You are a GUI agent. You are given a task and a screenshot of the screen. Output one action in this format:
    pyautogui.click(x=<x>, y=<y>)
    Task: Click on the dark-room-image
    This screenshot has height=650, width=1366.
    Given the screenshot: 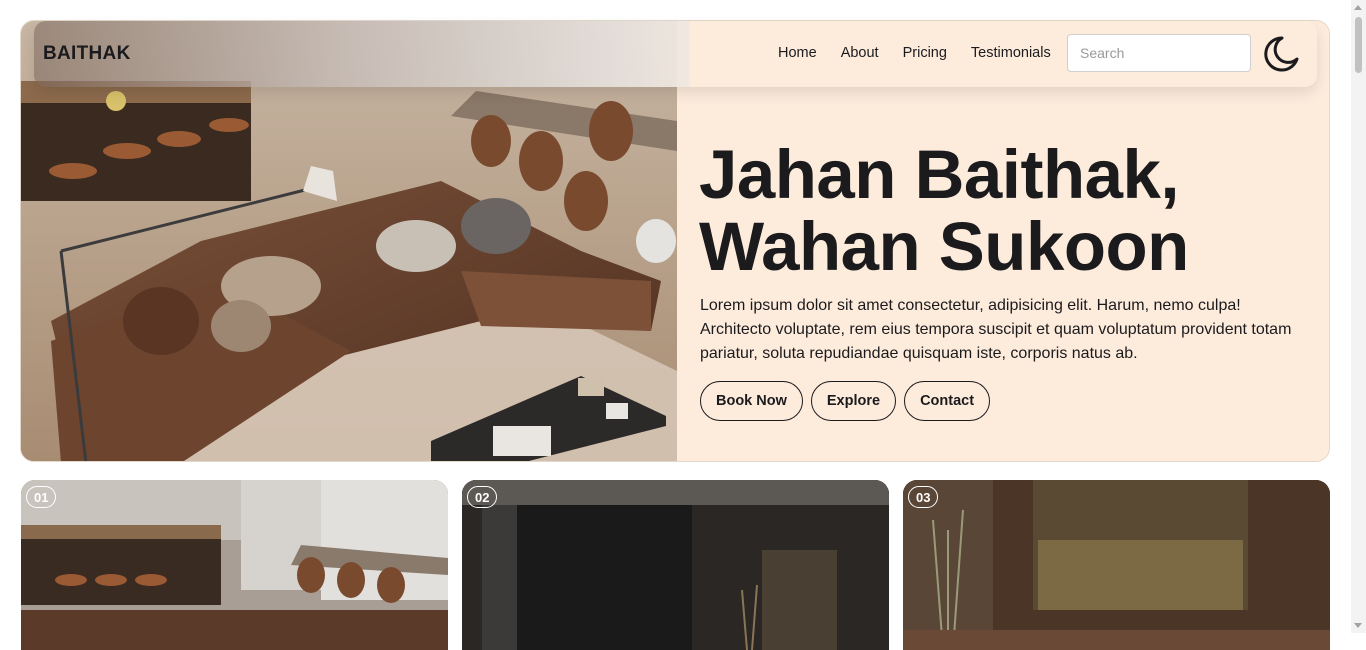 What is the action you would take?
    pyautogui.click(x=675, y=565)
    